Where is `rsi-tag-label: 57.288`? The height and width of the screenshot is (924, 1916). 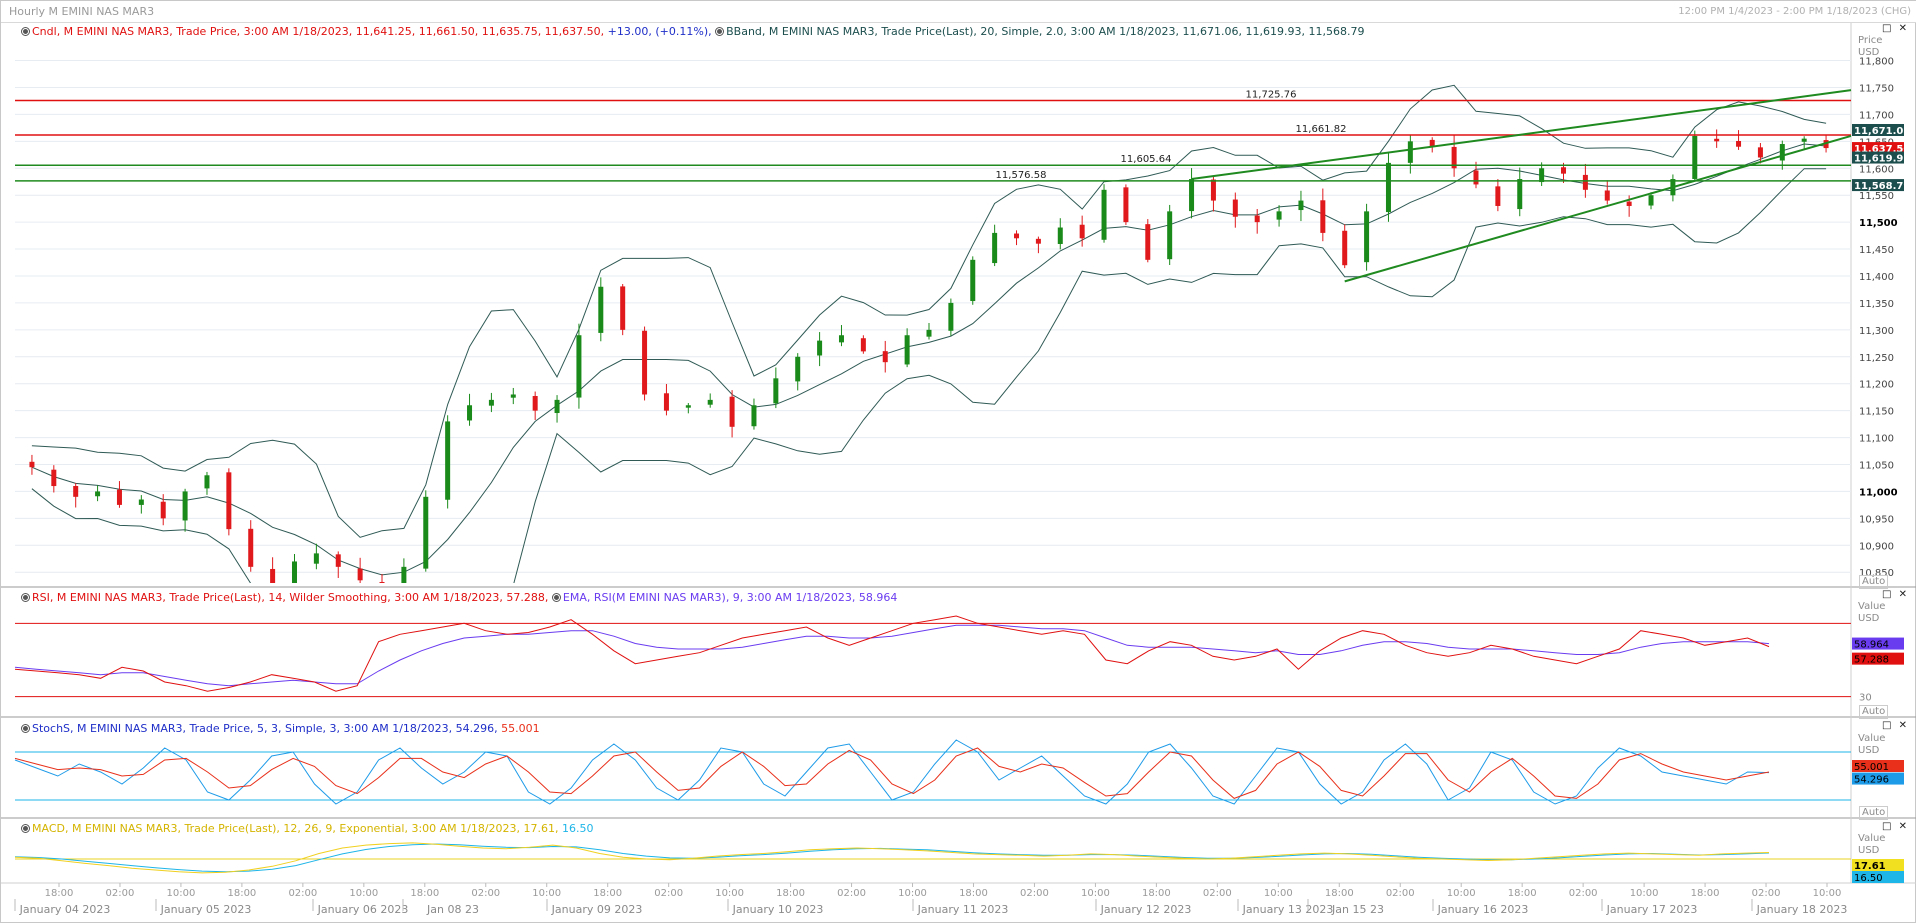
rsi-tag-label: 57.288 is located at coordinates (1871, 660).